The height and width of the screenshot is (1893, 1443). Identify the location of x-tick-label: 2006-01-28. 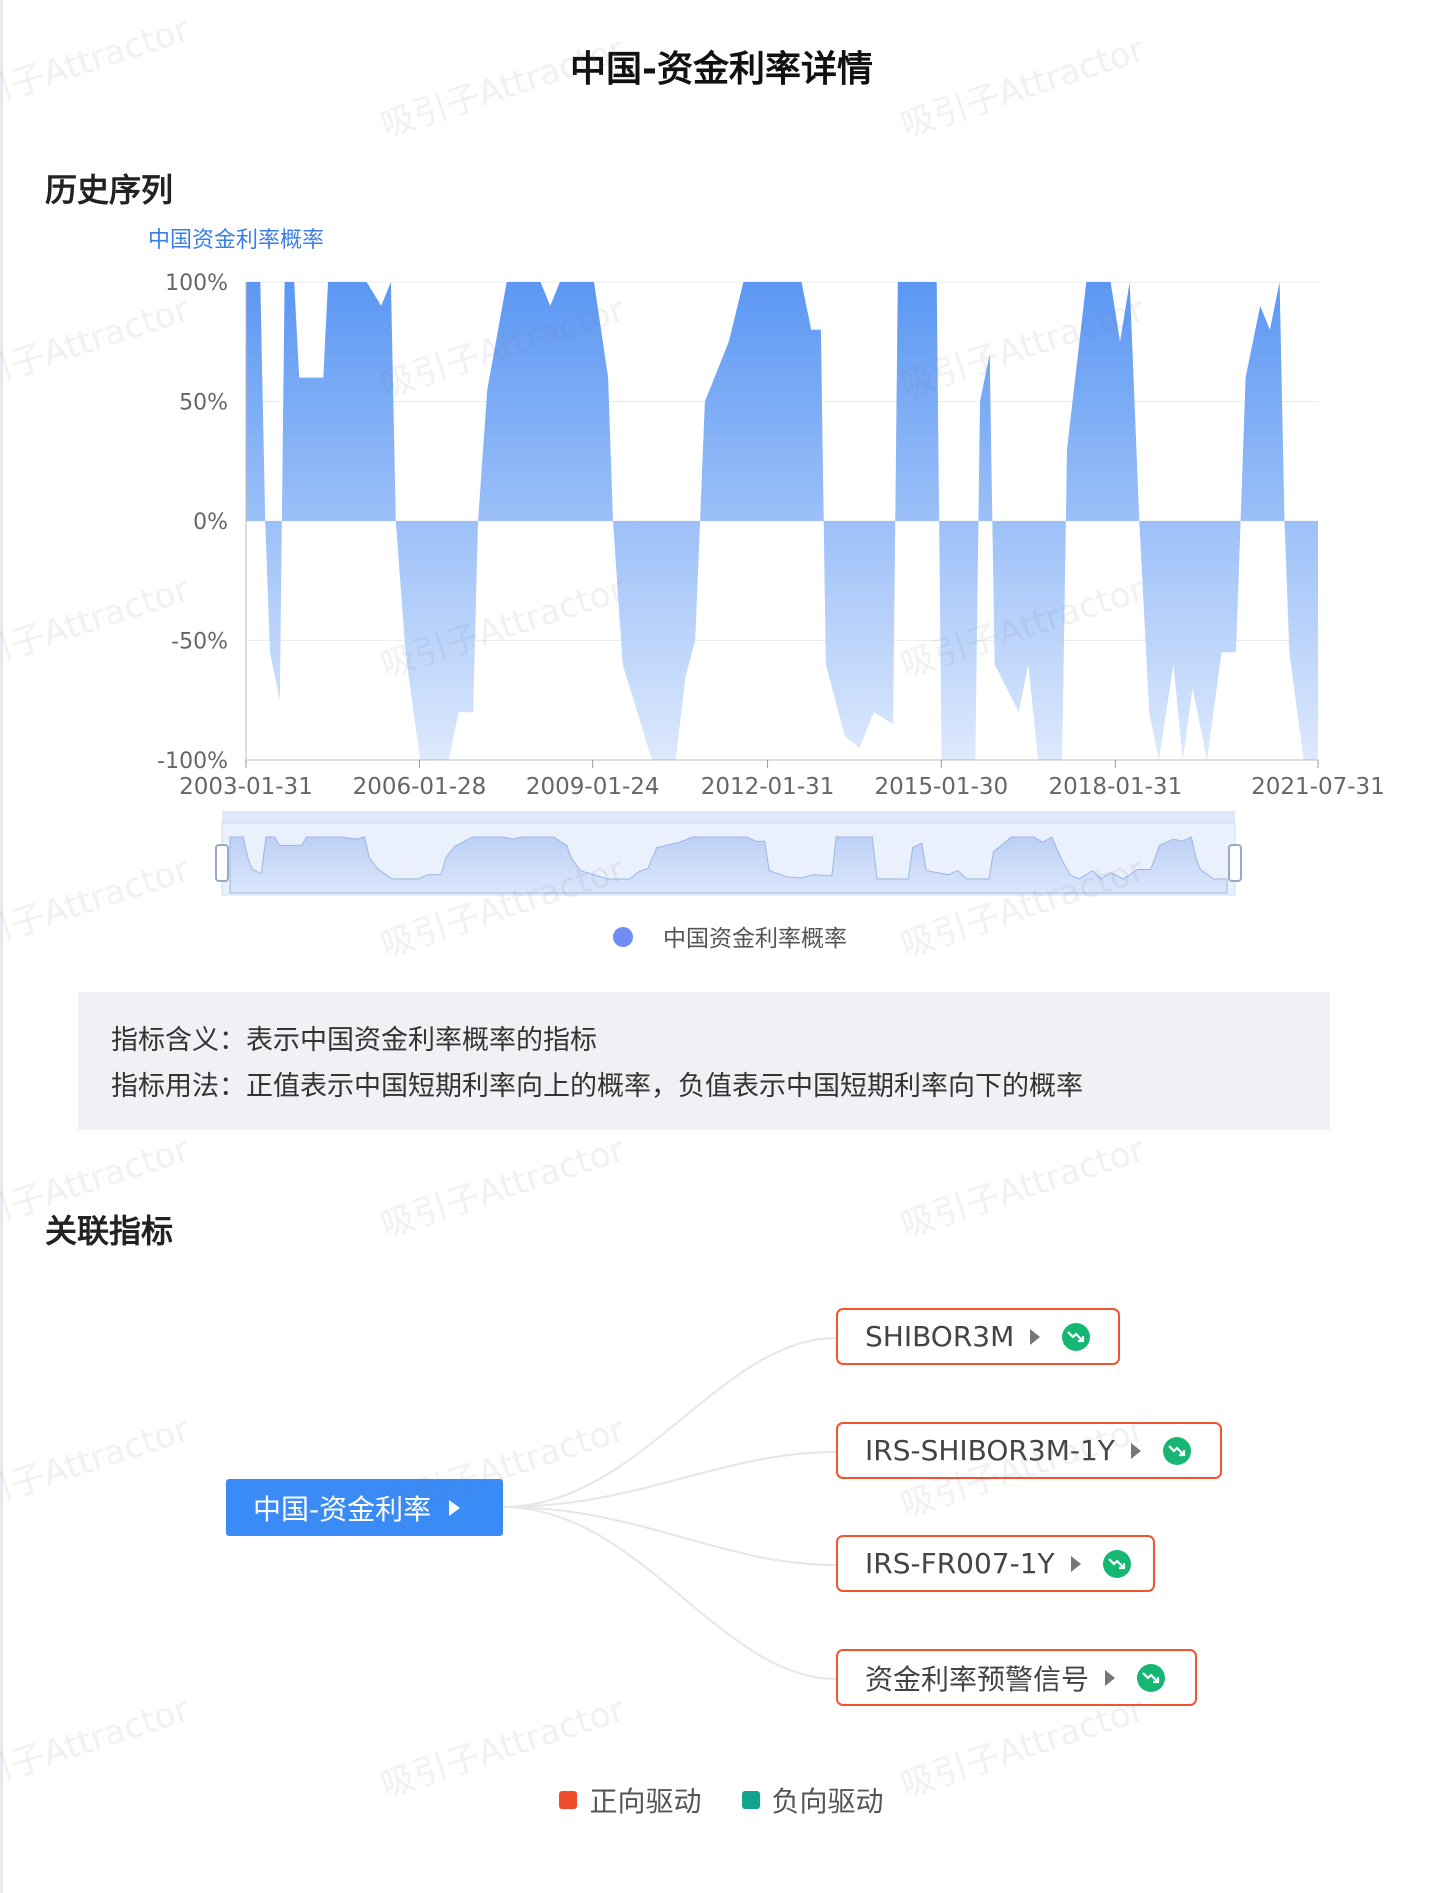
(420, 787).